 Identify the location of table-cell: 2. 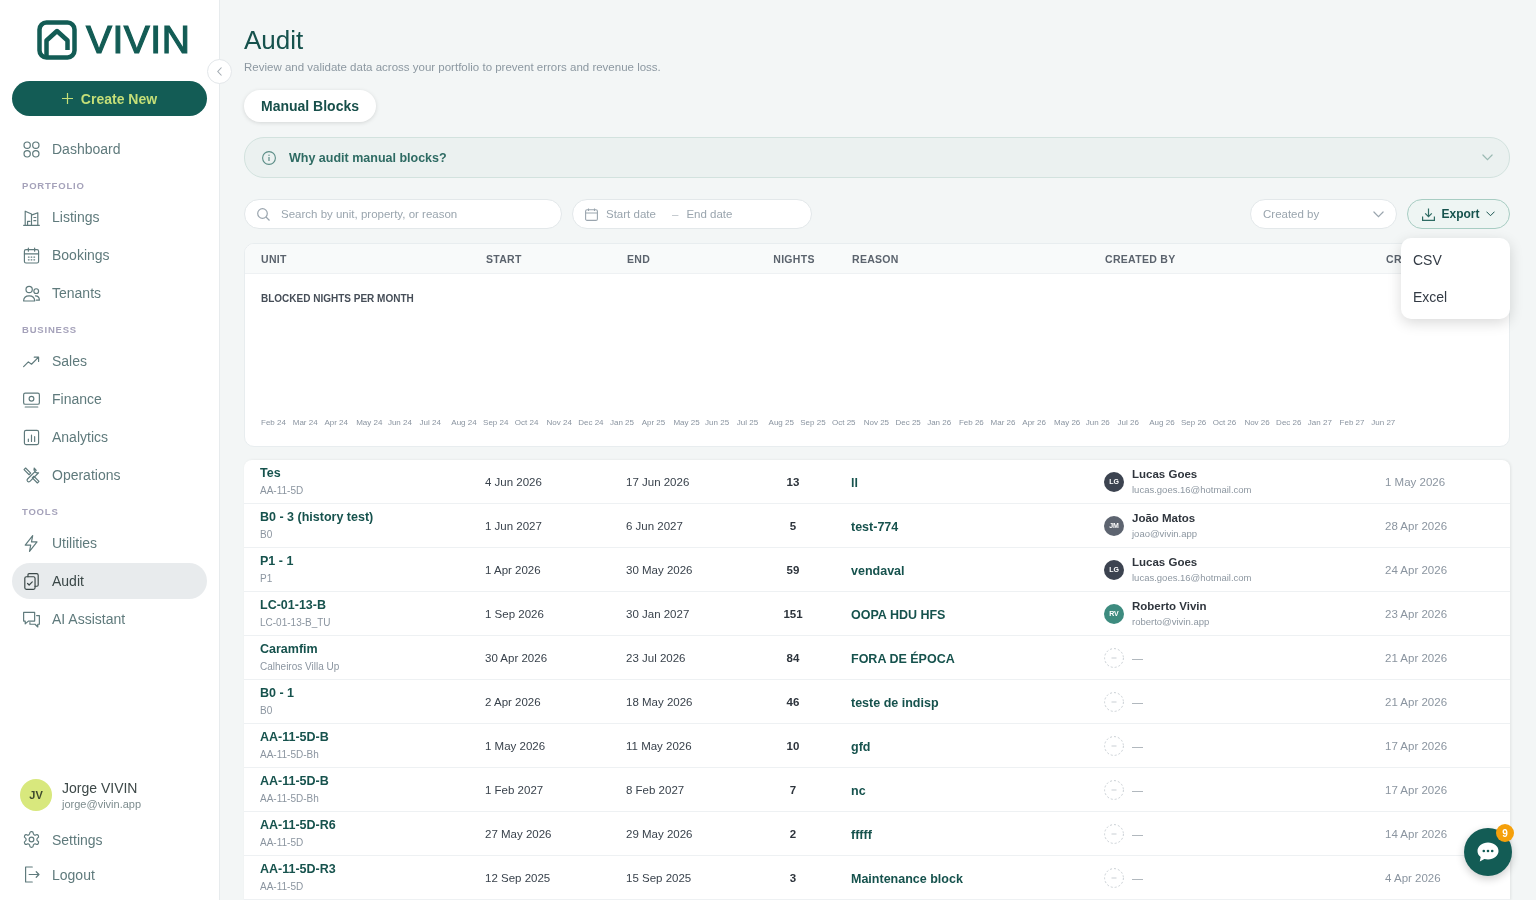
(793, 833).